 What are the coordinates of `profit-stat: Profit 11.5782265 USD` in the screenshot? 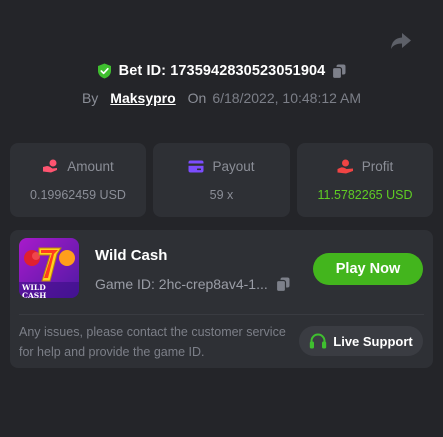 It's located at (365, 180).